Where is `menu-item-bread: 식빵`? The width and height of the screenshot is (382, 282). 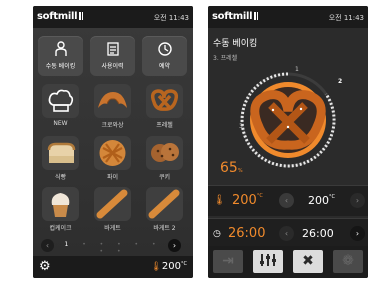
menu-item-bread: 식빵 is located at coordinates (60, 161).